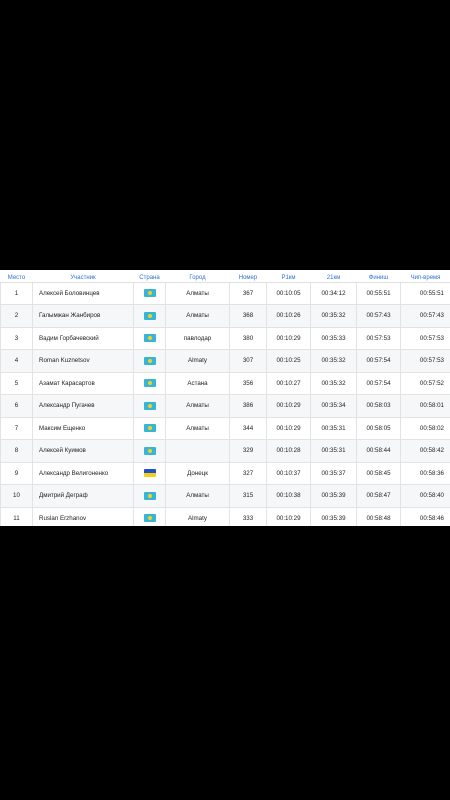 The image size is (450, 800). I want to click on ukraine-flag-icon, so click(149, 473).